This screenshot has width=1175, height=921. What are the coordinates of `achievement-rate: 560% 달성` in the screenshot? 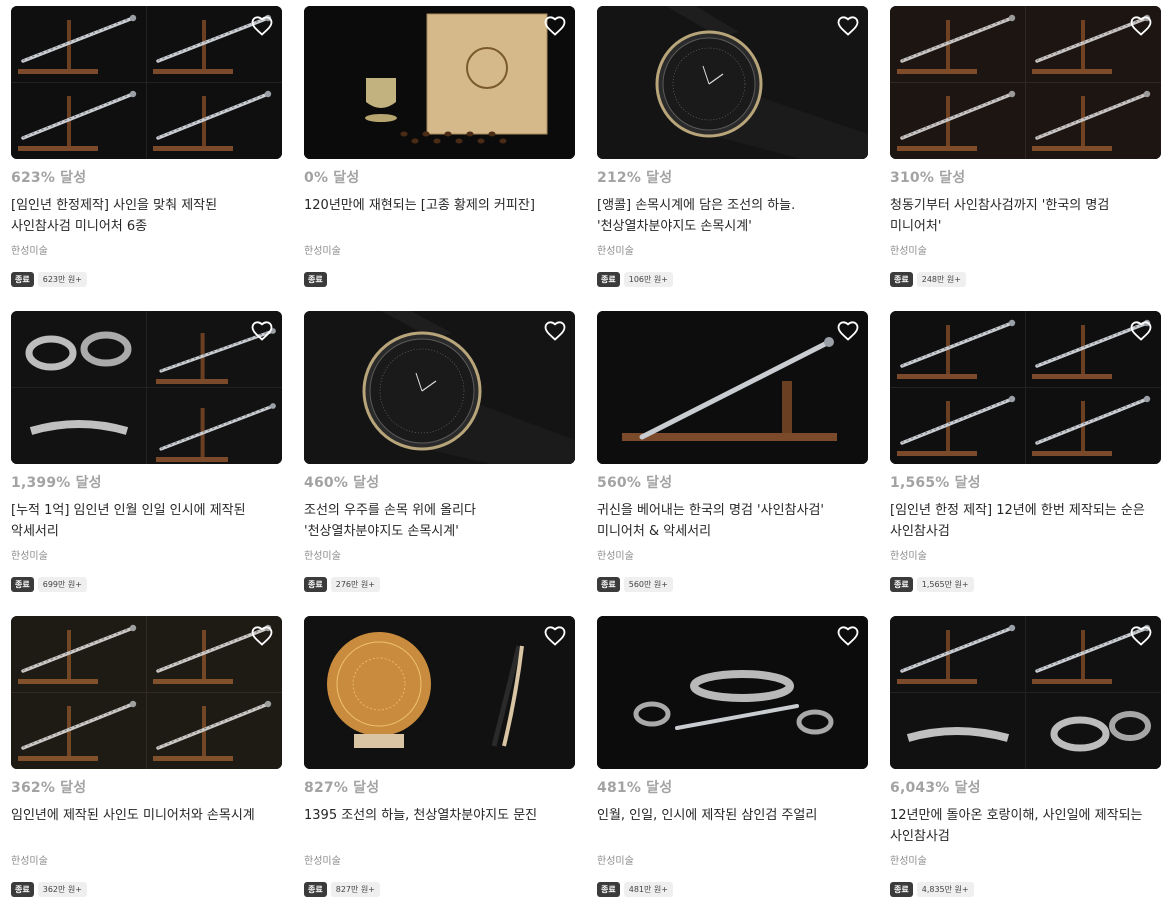 It's located at (635, 483).